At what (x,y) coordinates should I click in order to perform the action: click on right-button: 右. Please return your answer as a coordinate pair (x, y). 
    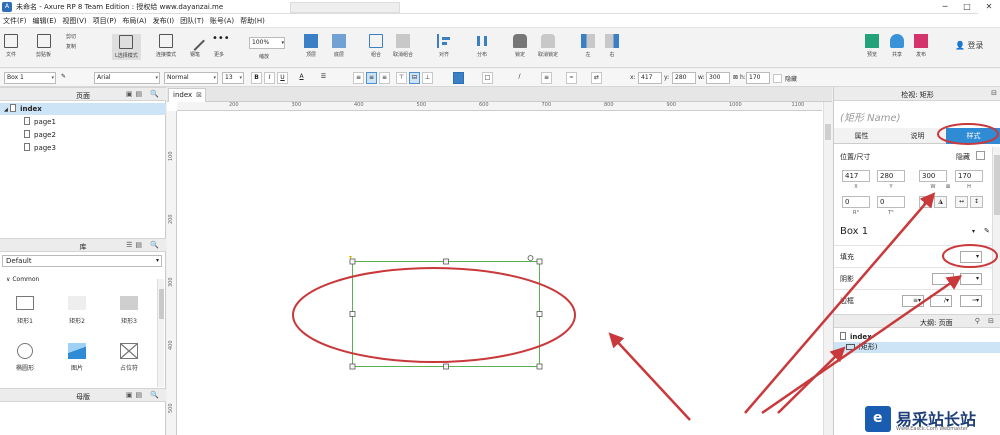
    Looking at the image, I should click on (612, 46).